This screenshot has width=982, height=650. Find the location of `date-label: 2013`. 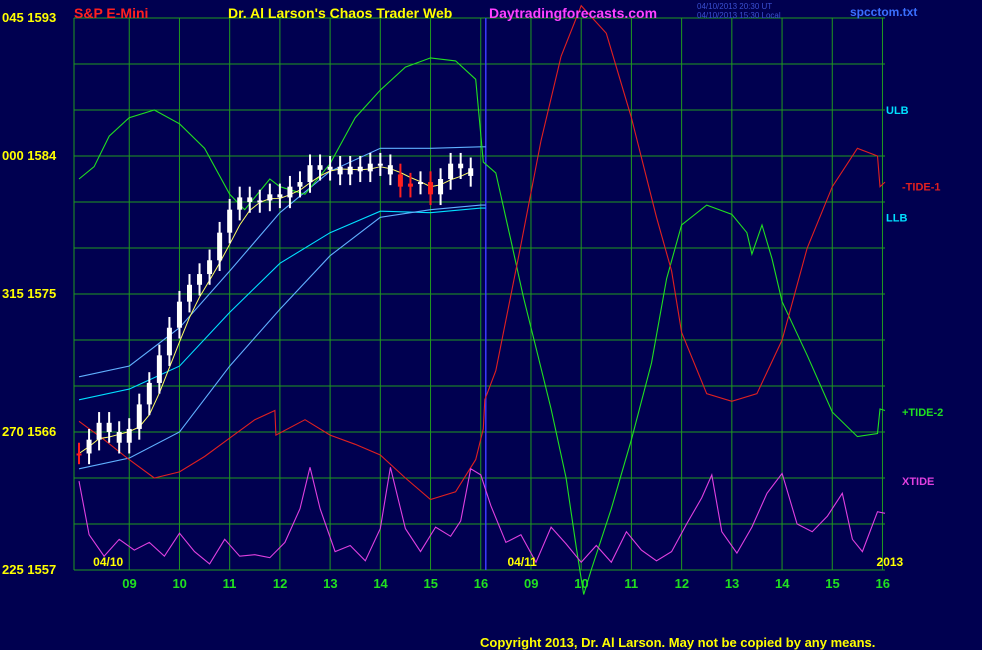

date-label: 2013 is located at coordinates (890, 562).